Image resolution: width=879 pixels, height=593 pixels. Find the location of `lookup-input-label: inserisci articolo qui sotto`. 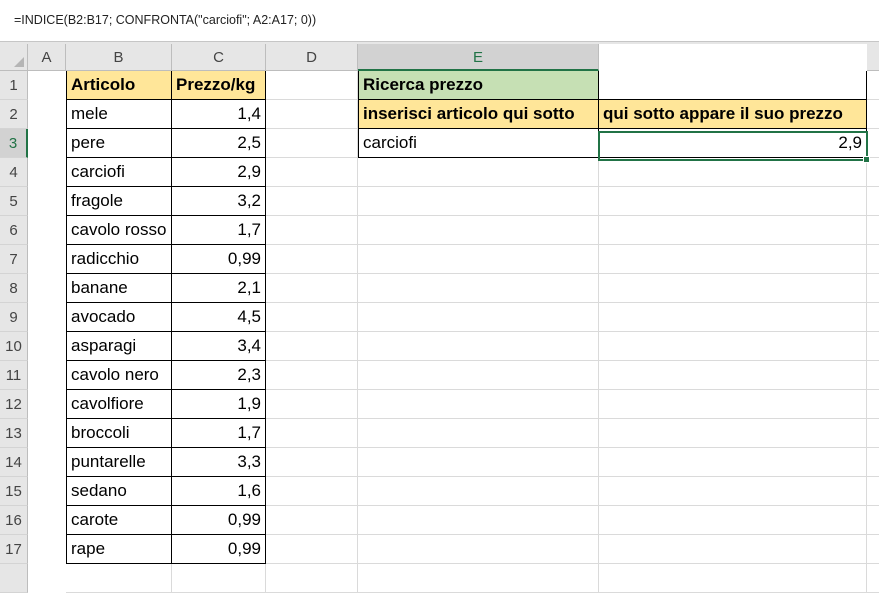

lookup-input-label: inserisci articolo qui sotto is located at coordinates (478, 114).